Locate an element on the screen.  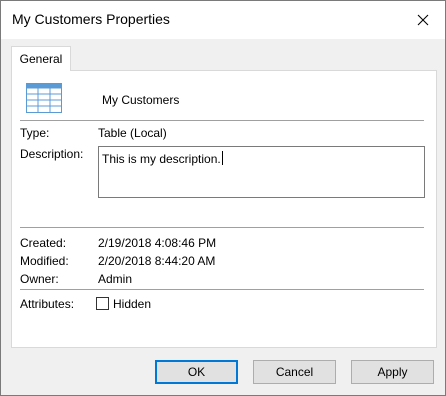
apply-button: Apply is located at coordinates (392, 372).